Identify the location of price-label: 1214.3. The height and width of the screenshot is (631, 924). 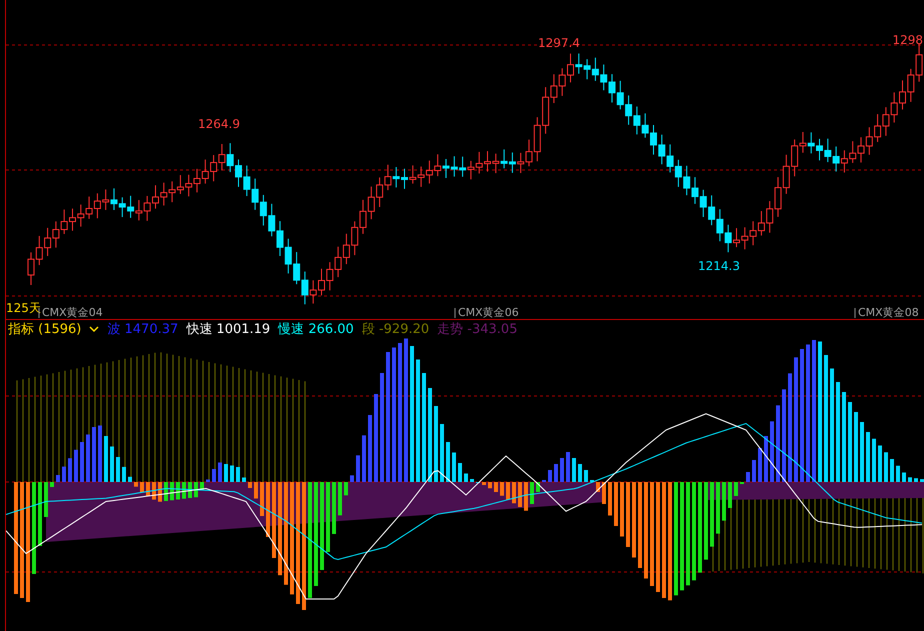
(719, 266).